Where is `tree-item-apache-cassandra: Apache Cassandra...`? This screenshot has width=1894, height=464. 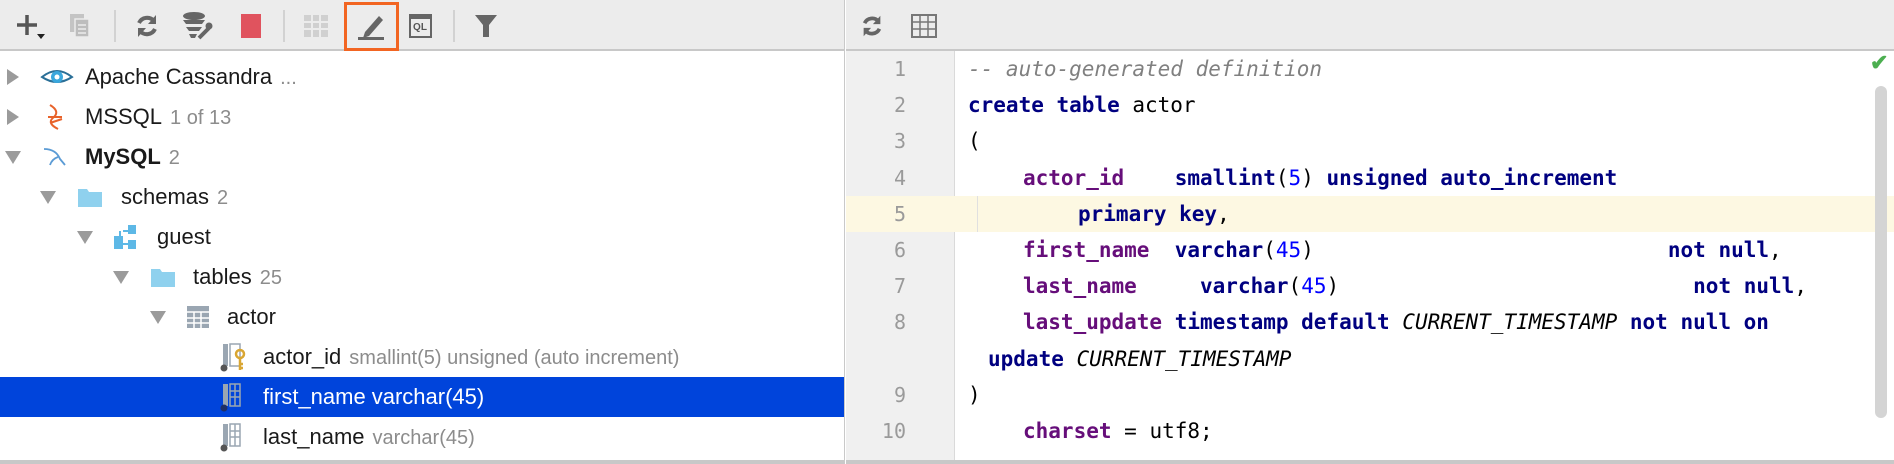 tree-item-apache-cassandra: Apache Cassandra... is located at coordinates (422, 77).